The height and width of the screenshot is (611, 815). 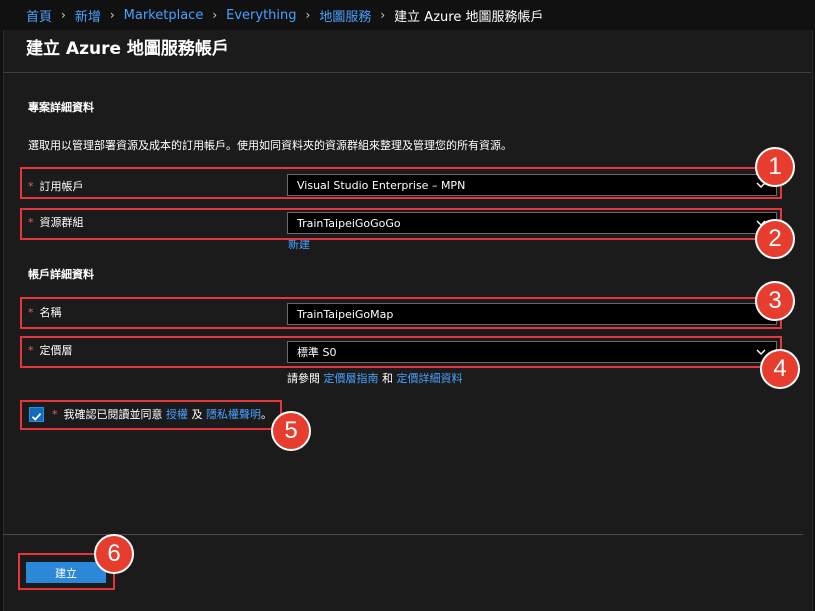 I want to click on pricing-tier-value: 標準 S0, so click(x=317, y=352).